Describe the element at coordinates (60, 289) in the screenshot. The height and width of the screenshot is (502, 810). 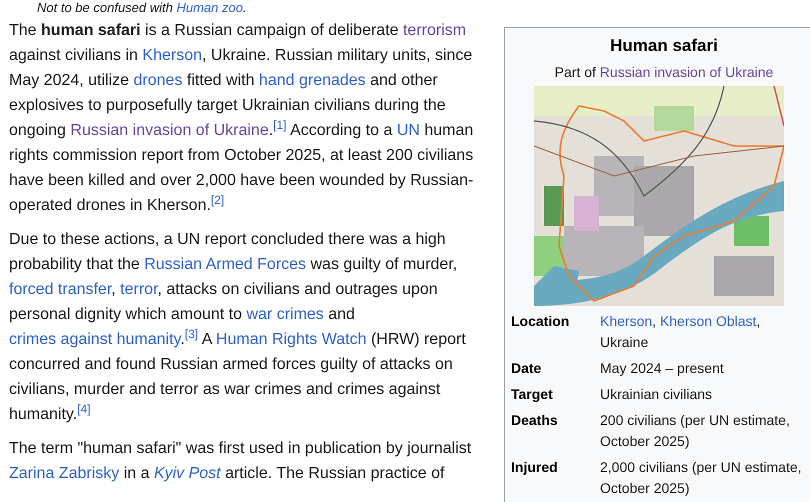
I see `article-link: forced transfer` at that location.